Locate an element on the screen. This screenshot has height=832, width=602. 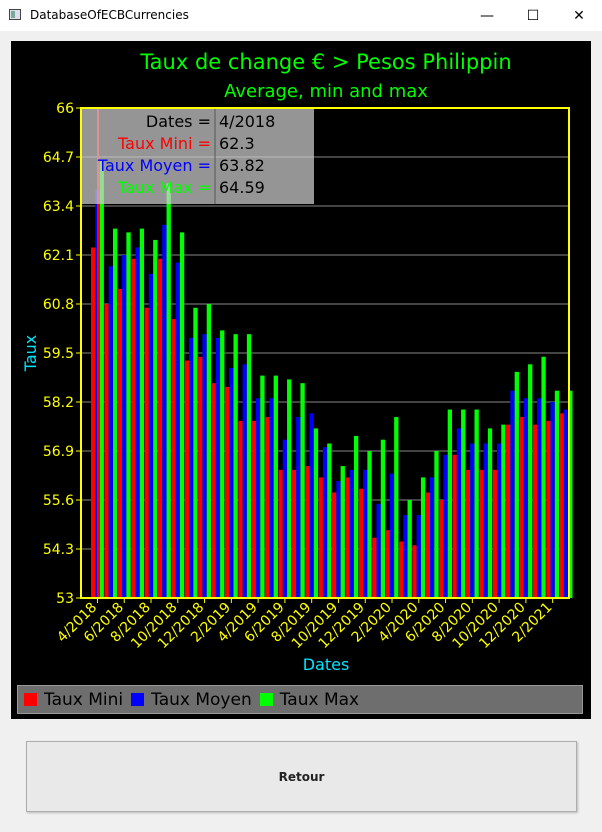
maximize-button: ☐ is located at coordinates (533, 15).